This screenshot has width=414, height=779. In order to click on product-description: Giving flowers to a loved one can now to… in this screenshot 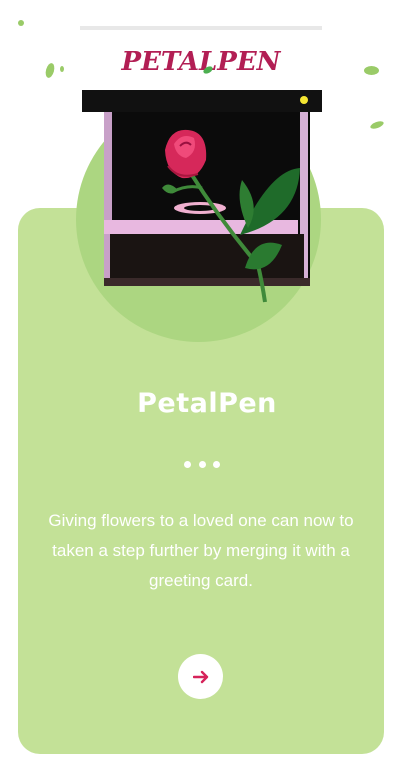, I will do `click(201, 550)`.